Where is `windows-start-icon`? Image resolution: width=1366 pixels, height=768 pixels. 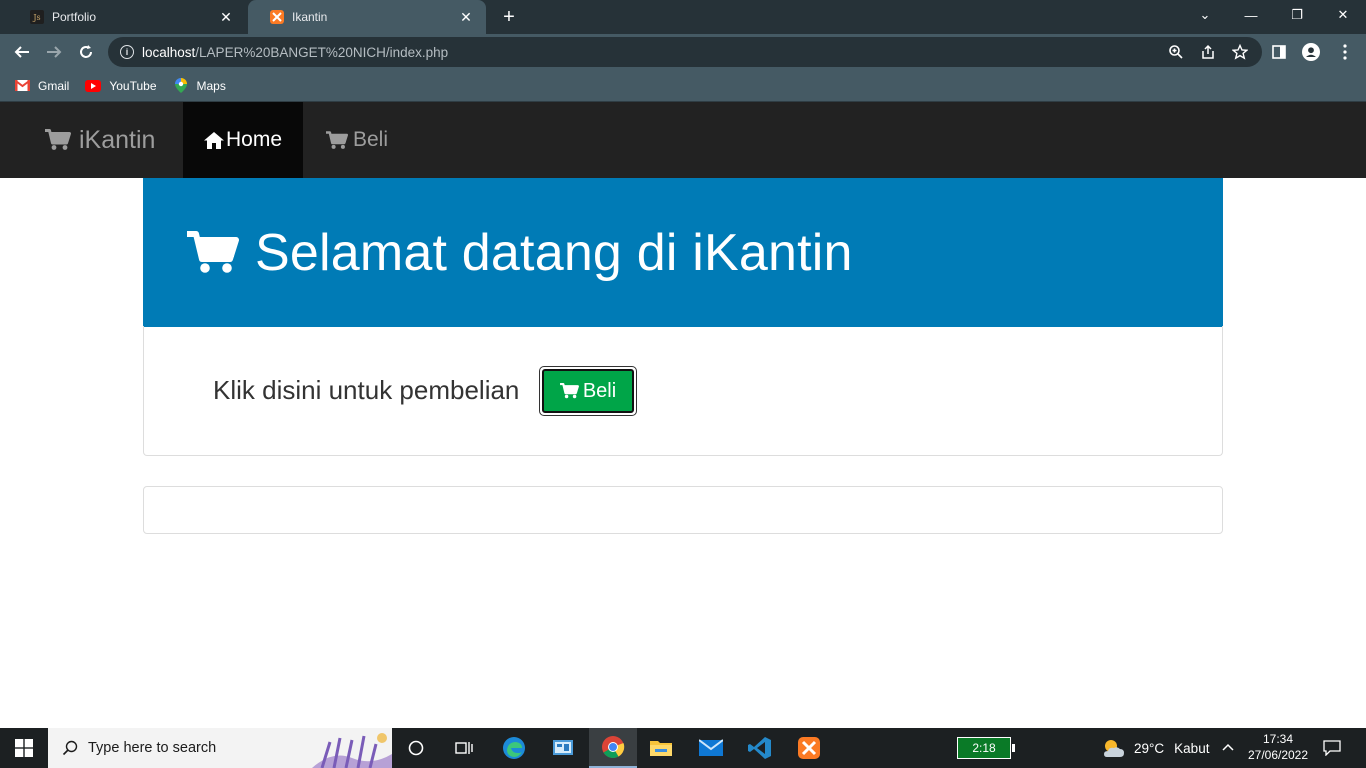
windows-start-icon is located at coordinates (24, 748).